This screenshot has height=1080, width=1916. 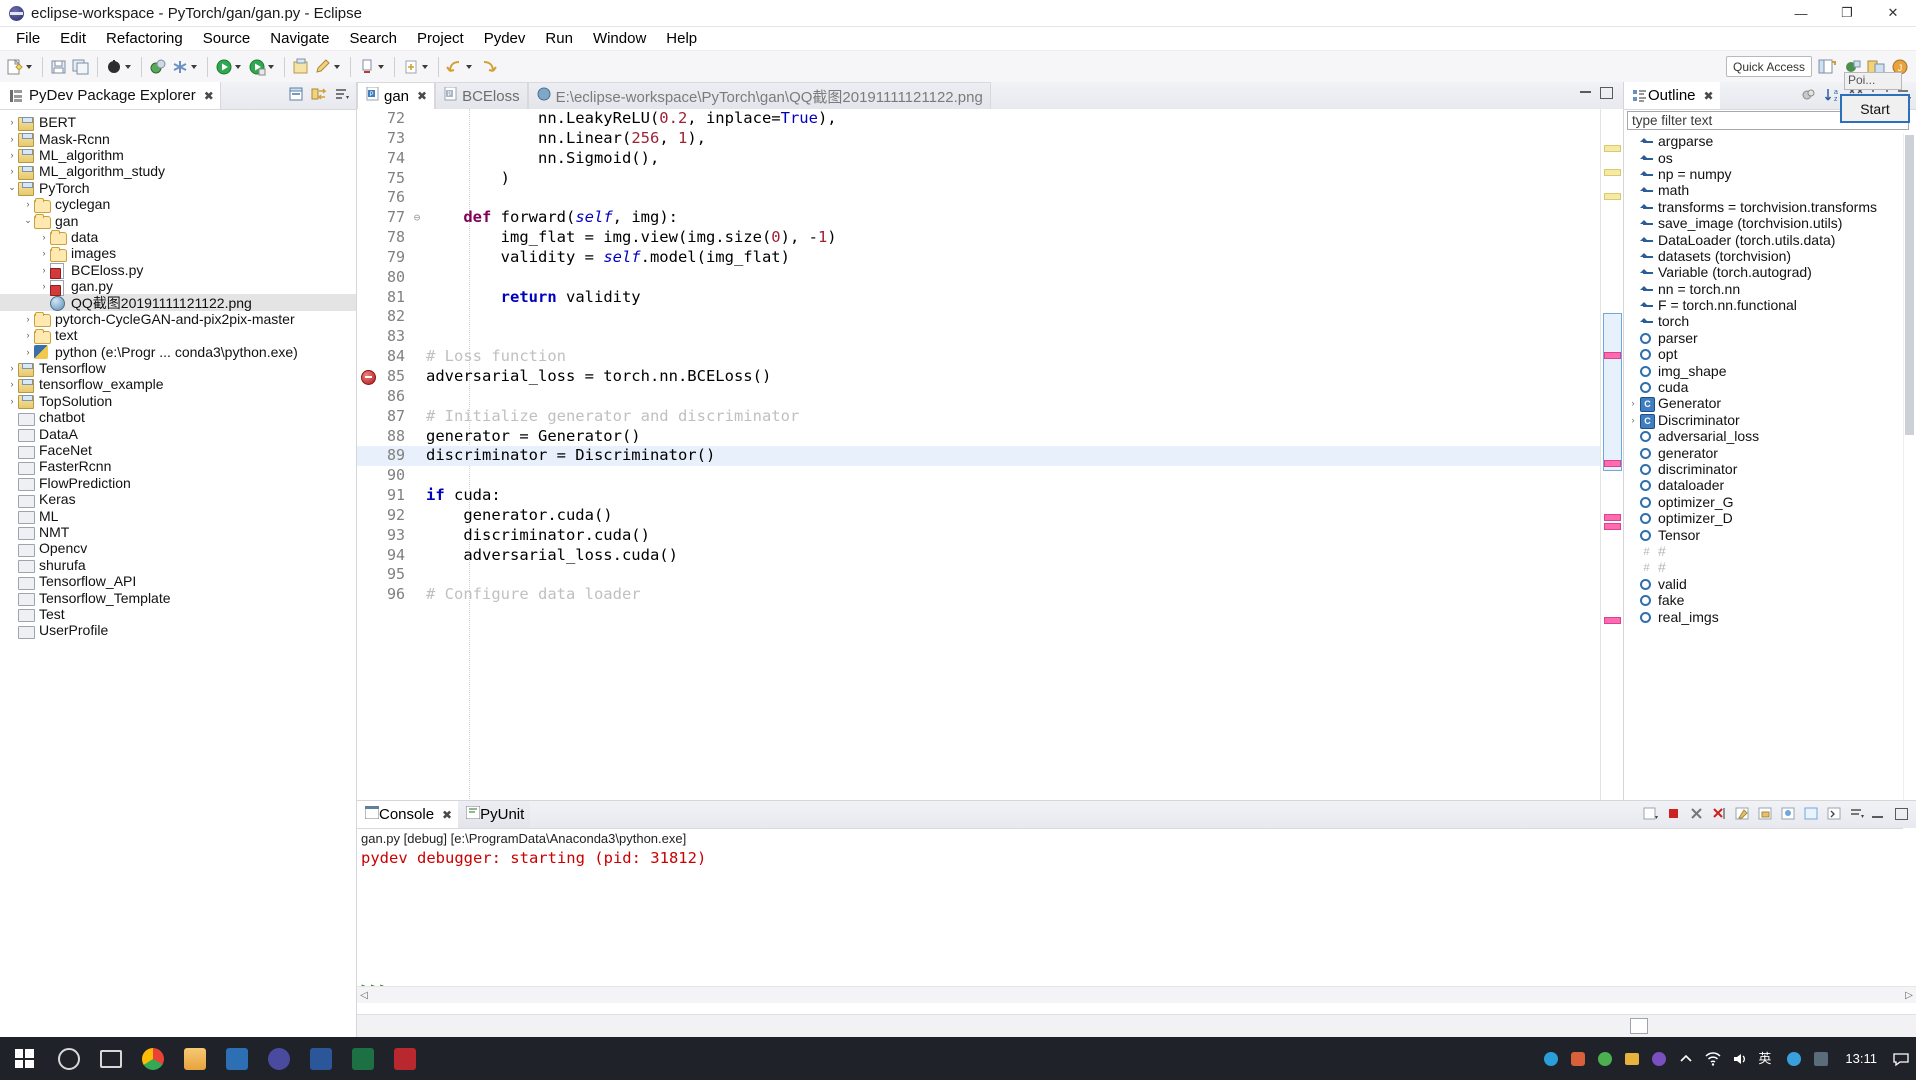 I want to click on code-line: 82, so click(x=979, y=317).